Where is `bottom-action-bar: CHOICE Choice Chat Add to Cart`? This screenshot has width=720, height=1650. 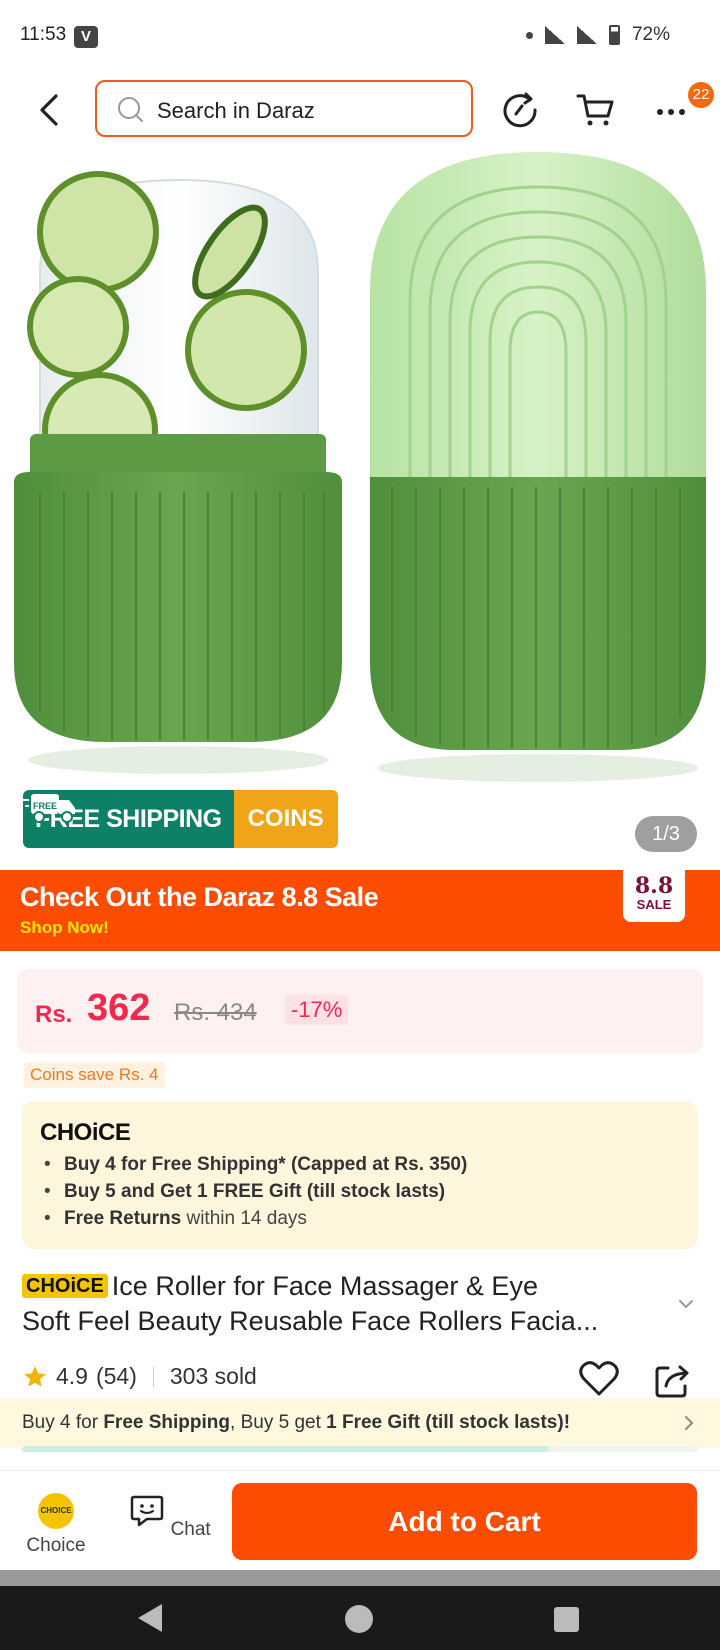 bottom-action-bar: CHOICE Choice Chat Add to Cart is located at coordinates (360, 1520).